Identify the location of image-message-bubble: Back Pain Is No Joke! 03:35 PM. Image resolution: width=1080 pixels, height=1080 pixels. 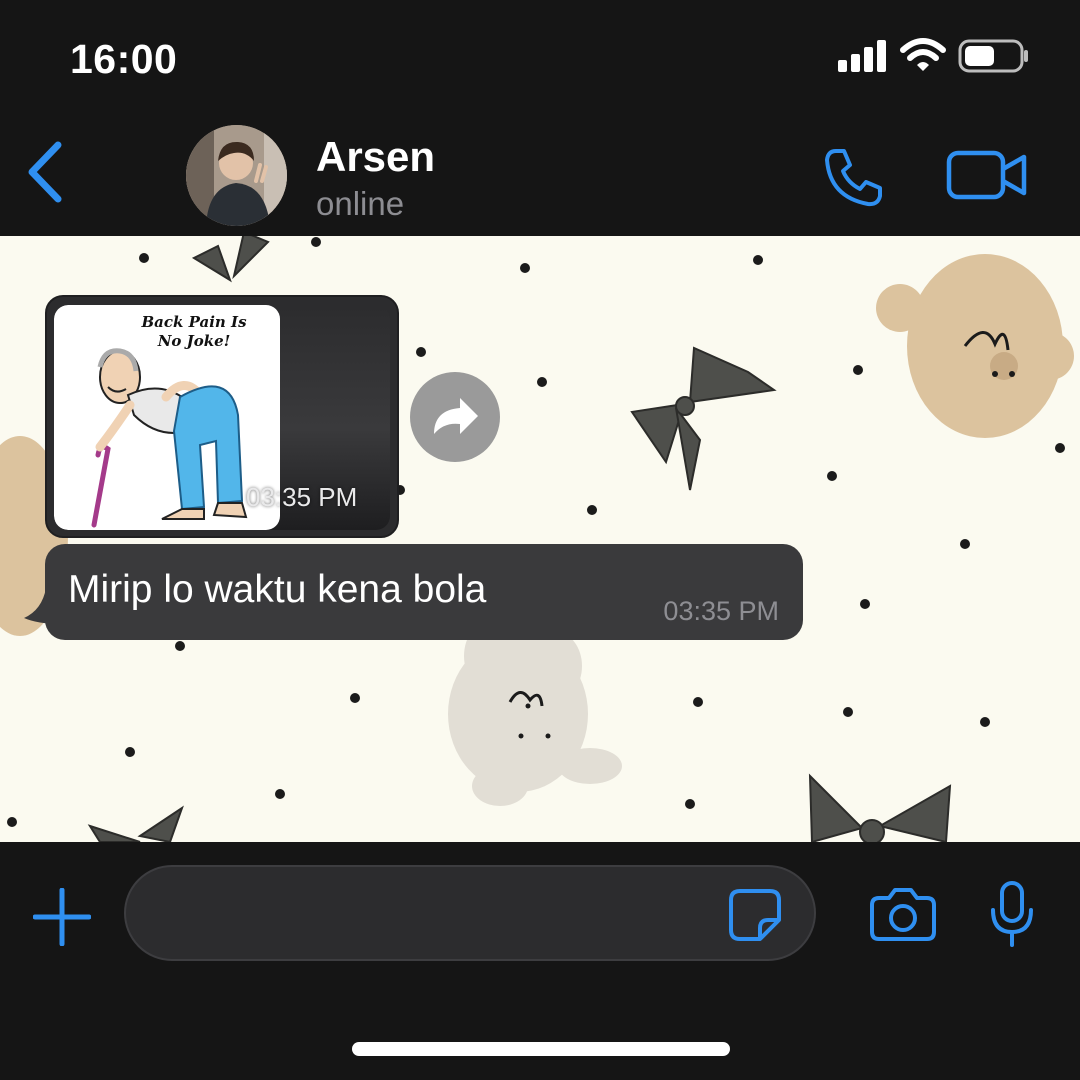
(222, 416).